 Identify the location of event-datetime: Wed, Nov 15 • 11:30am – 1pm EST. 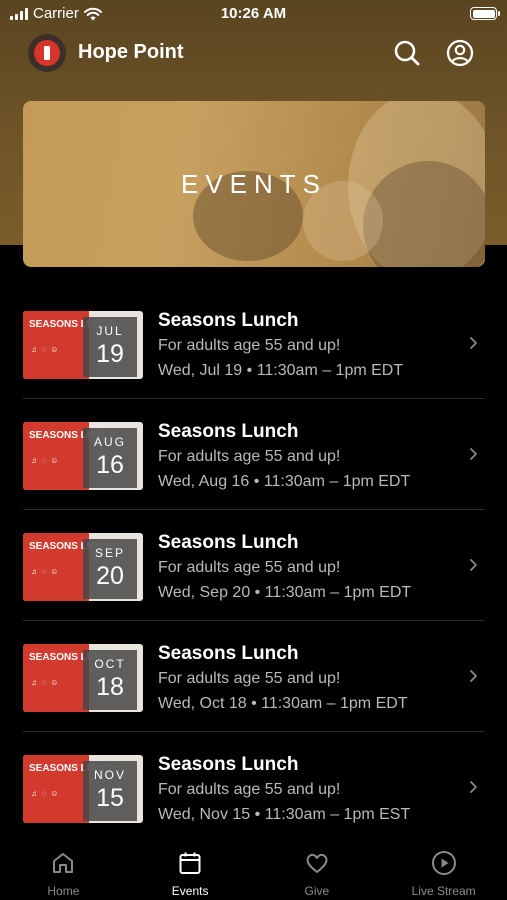
(284, 814).